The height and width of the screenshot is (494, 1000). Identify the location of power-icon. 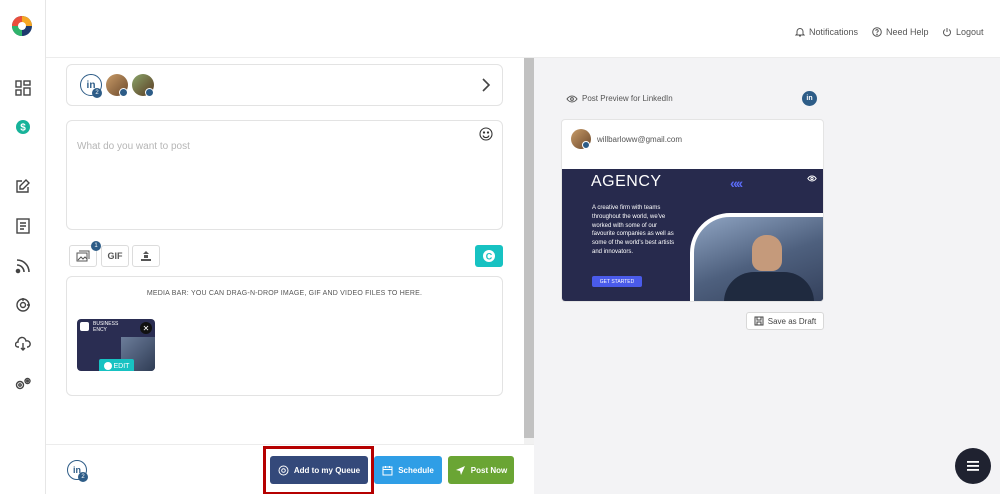
(947, 32).